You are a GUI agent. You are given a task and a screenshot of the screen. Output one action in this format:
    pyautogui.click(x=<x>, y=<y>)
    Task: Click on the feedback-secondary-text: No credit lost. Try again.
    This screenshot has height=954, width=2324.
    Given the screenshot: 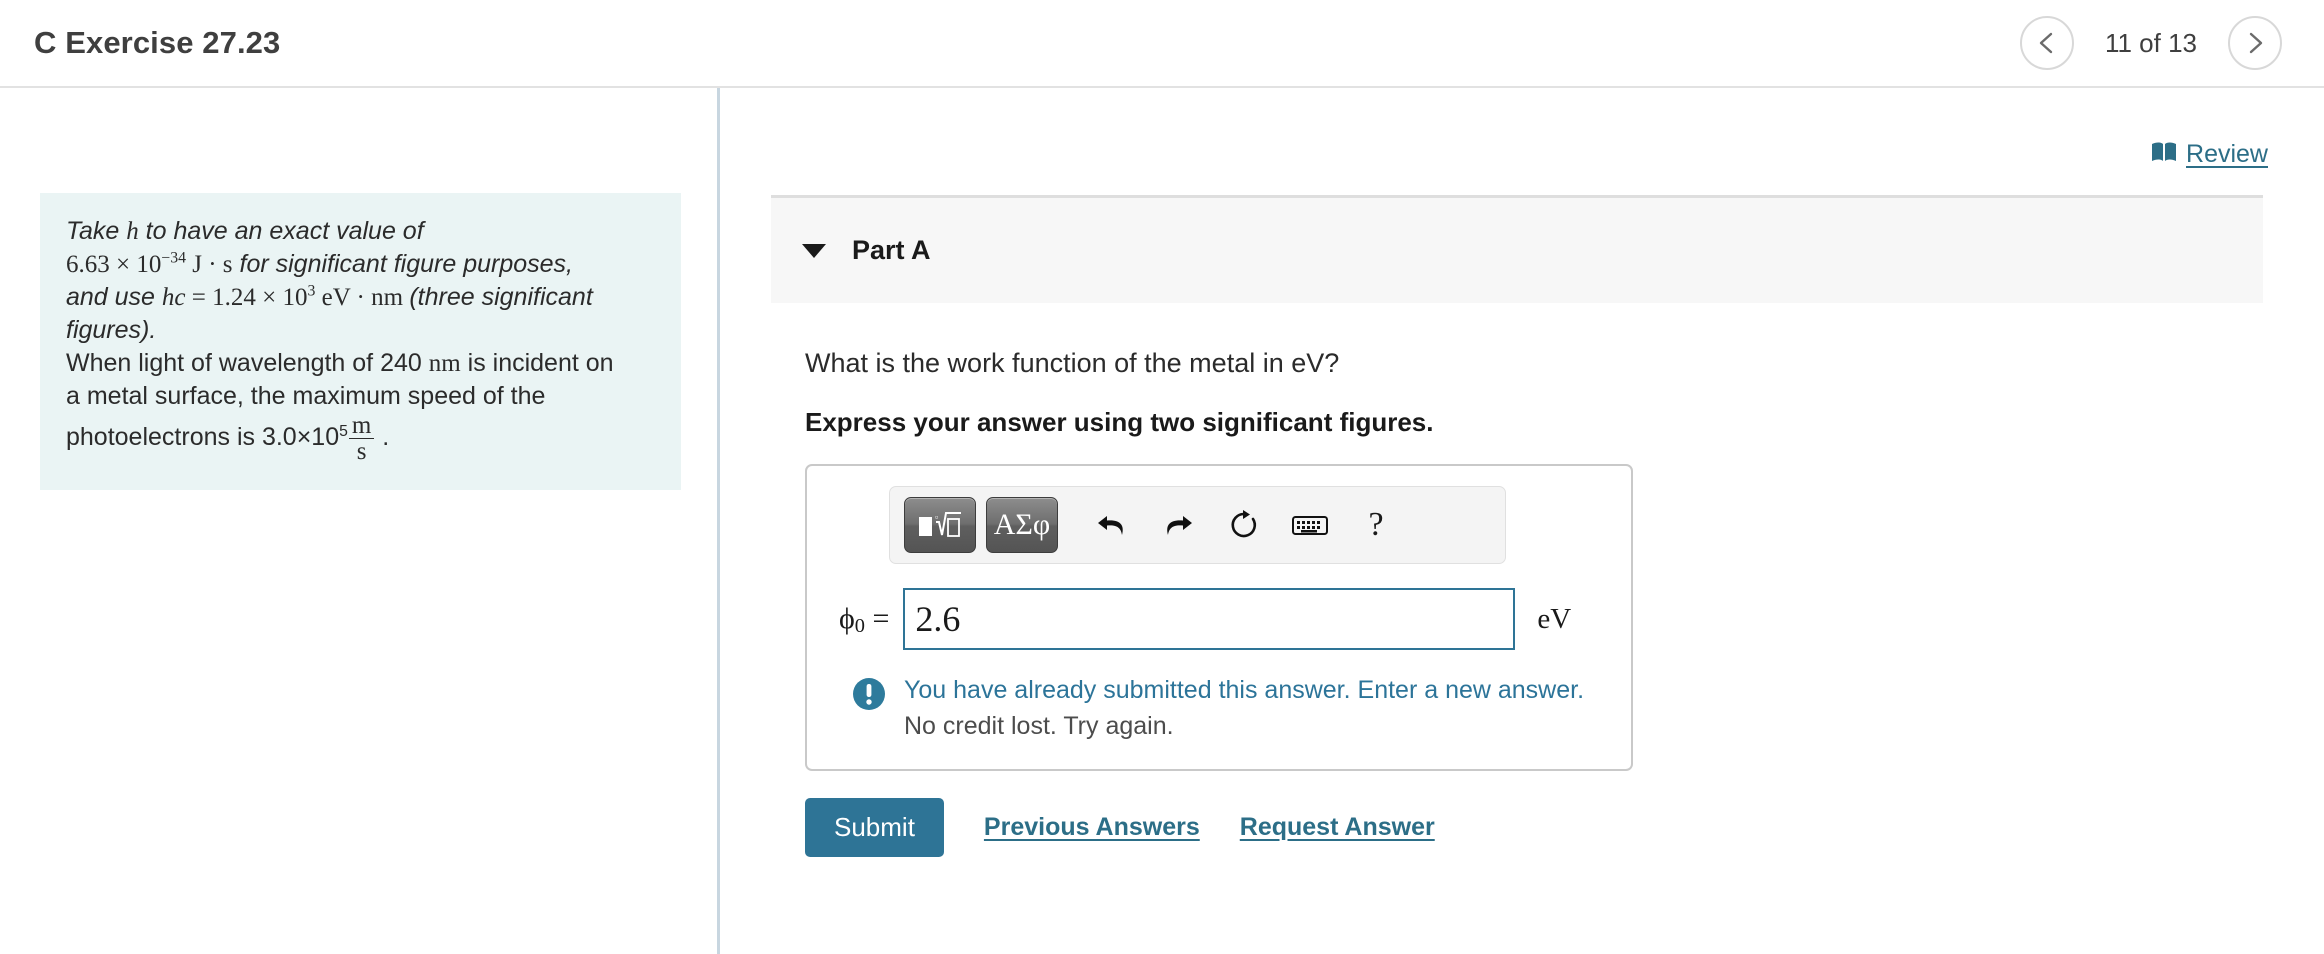 What is the action you would take?
    pyautogui.click(x=1039, y=725)
    